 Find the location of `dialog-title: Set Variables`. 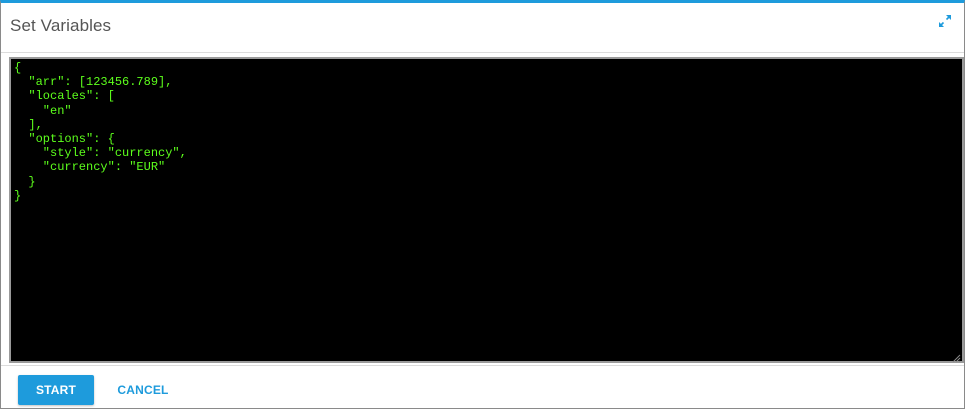

dialog-title: Set Variables is located at coordinates (61, 25).